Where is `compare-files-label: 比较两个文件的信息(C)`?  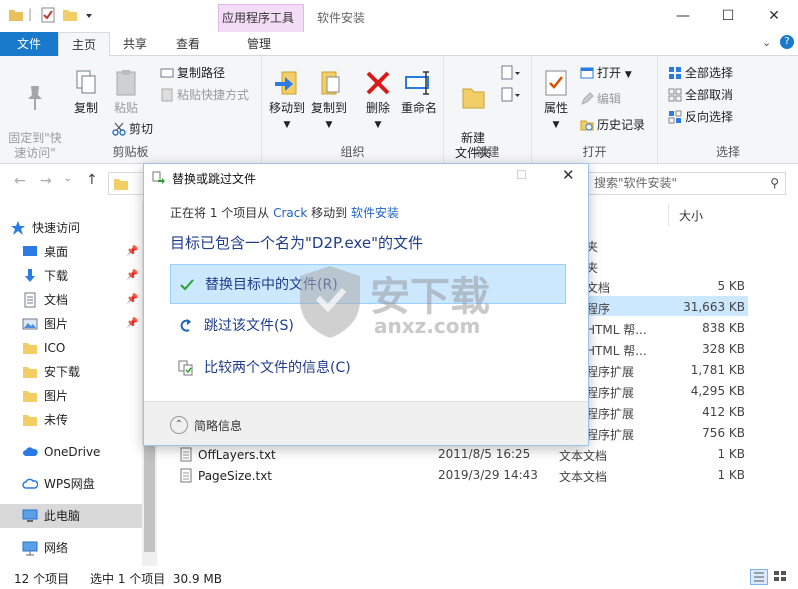 compare-files-label: 比较两个文件的信息(C) is located at coordinates (277, 368).